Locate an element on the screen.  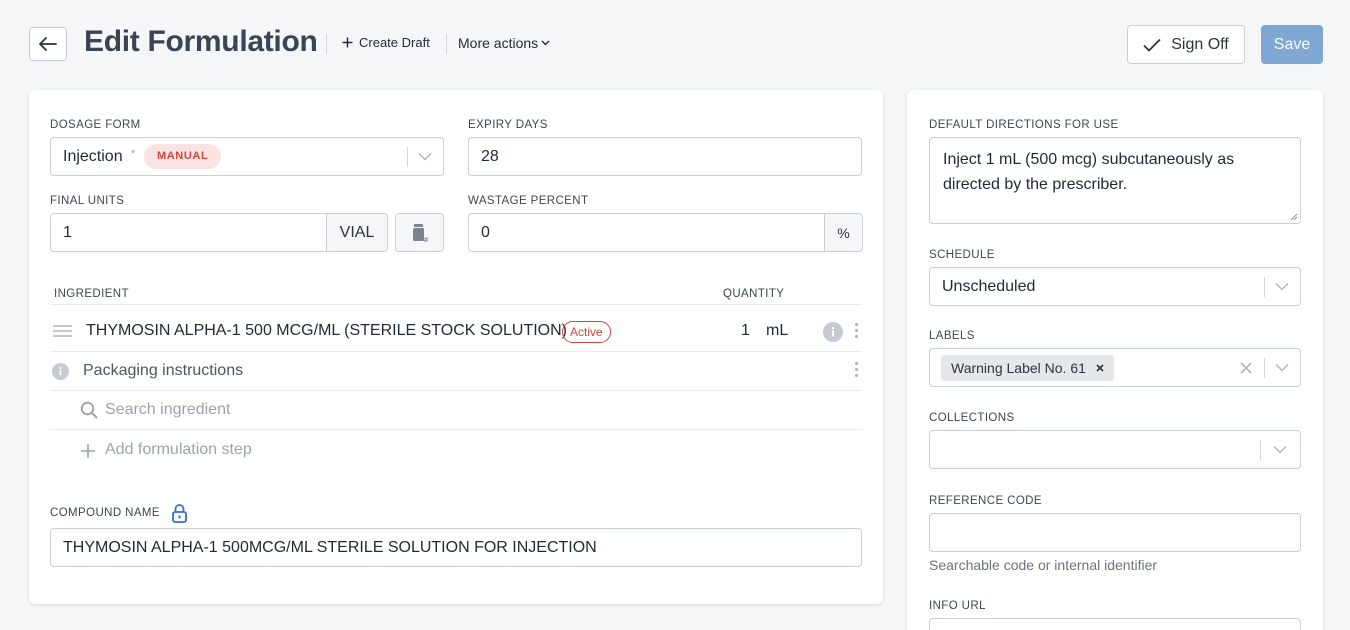
schedule-label: SCHEDULE is located at coordinates (962, 255).